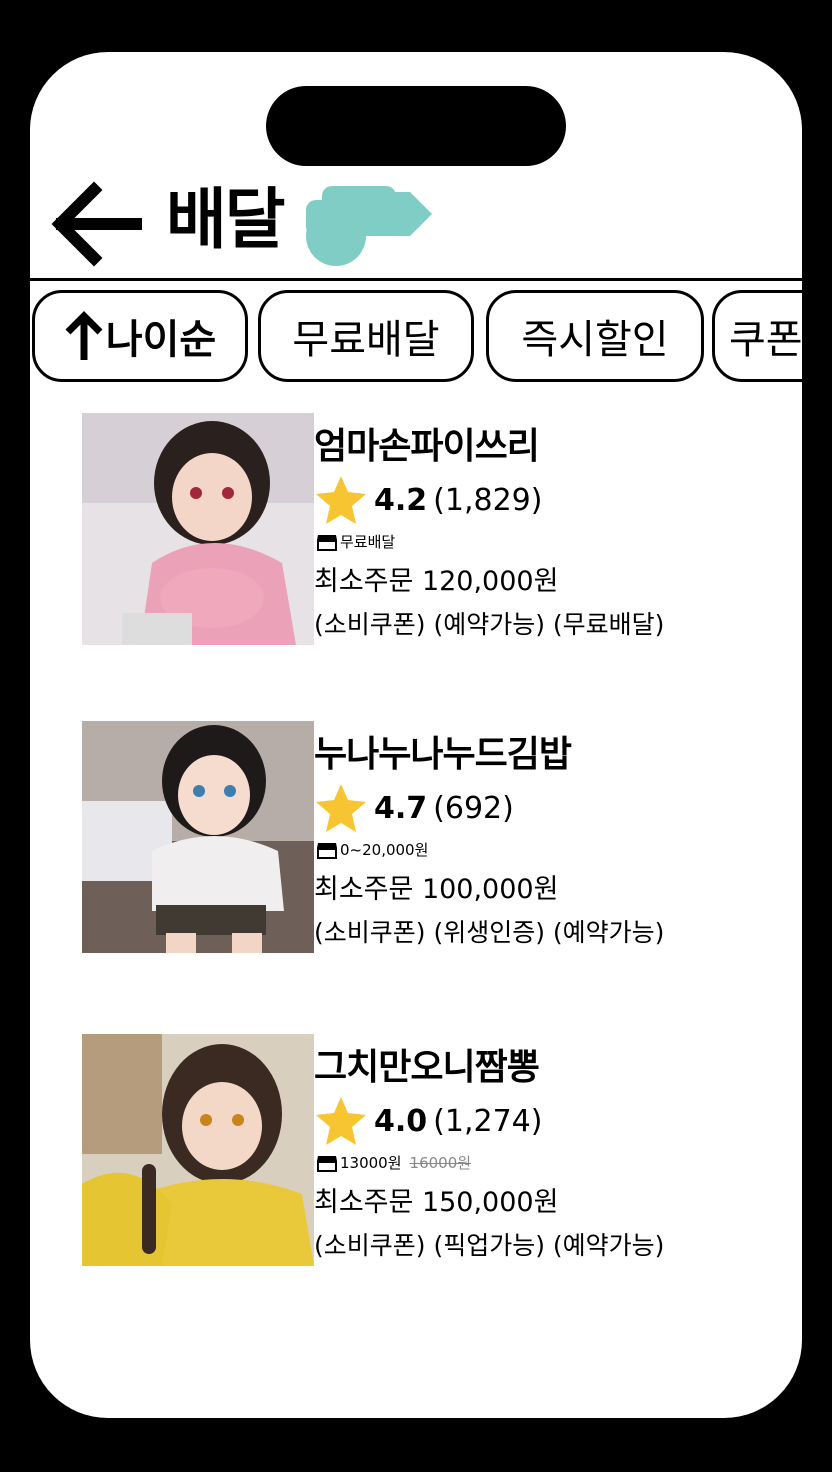  I want to click on filter-chip-label: 무료배달, so click(366, 340).